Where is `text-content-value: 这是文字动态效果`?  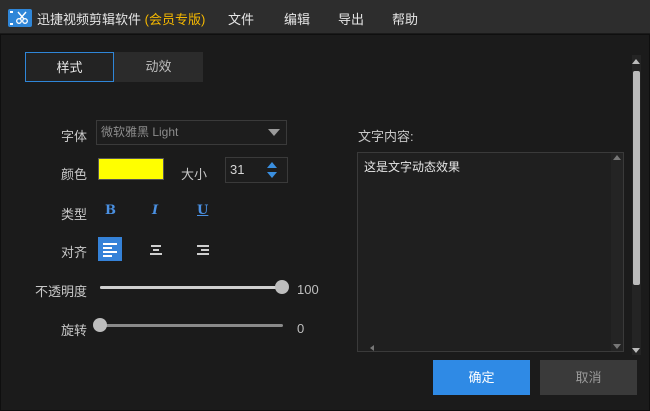 text-content-value: 这是文字动态效果 is located at coordinates (412, 167).